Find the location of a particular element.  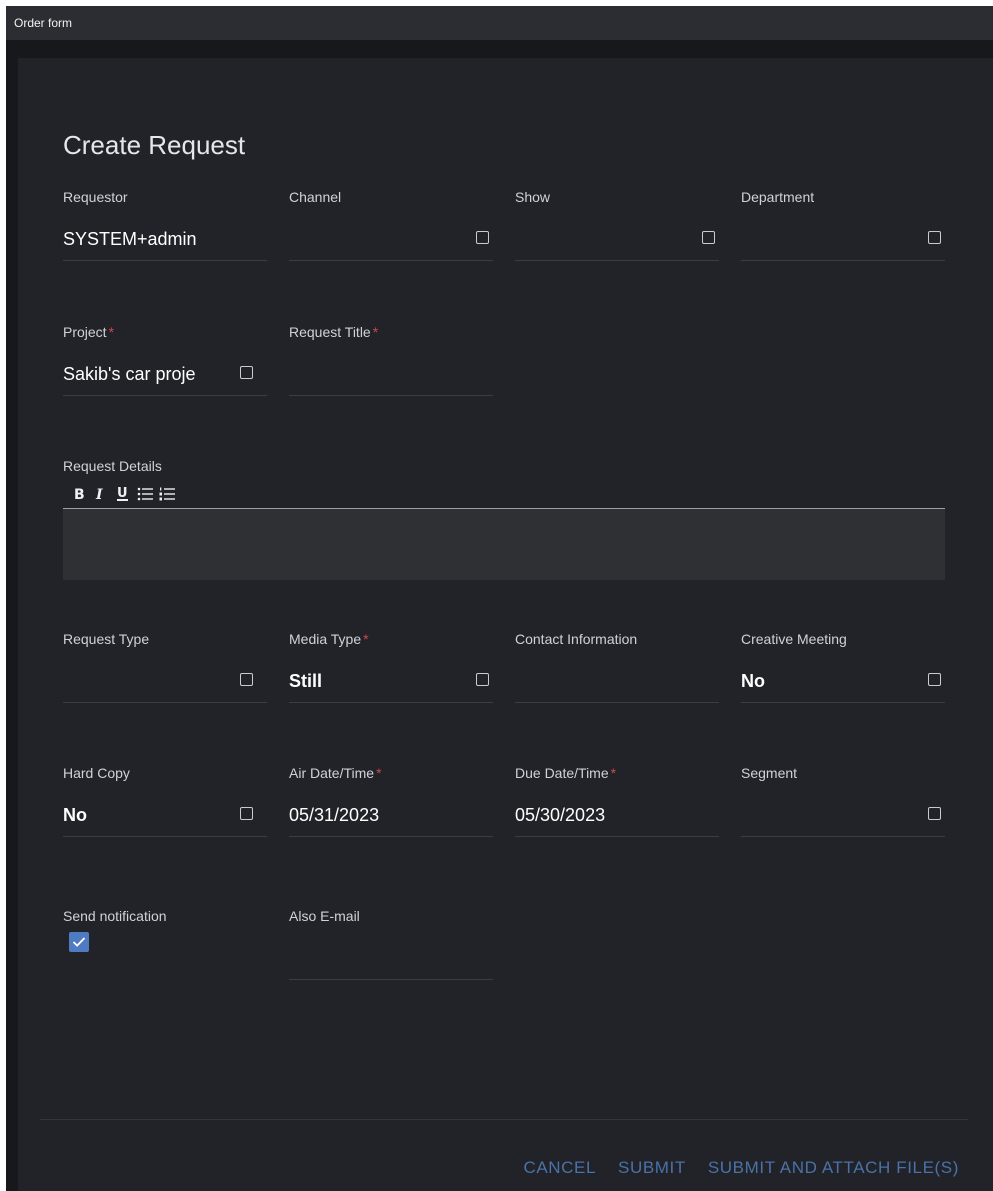

bold-icon: B is located at coordinates (79, 494).